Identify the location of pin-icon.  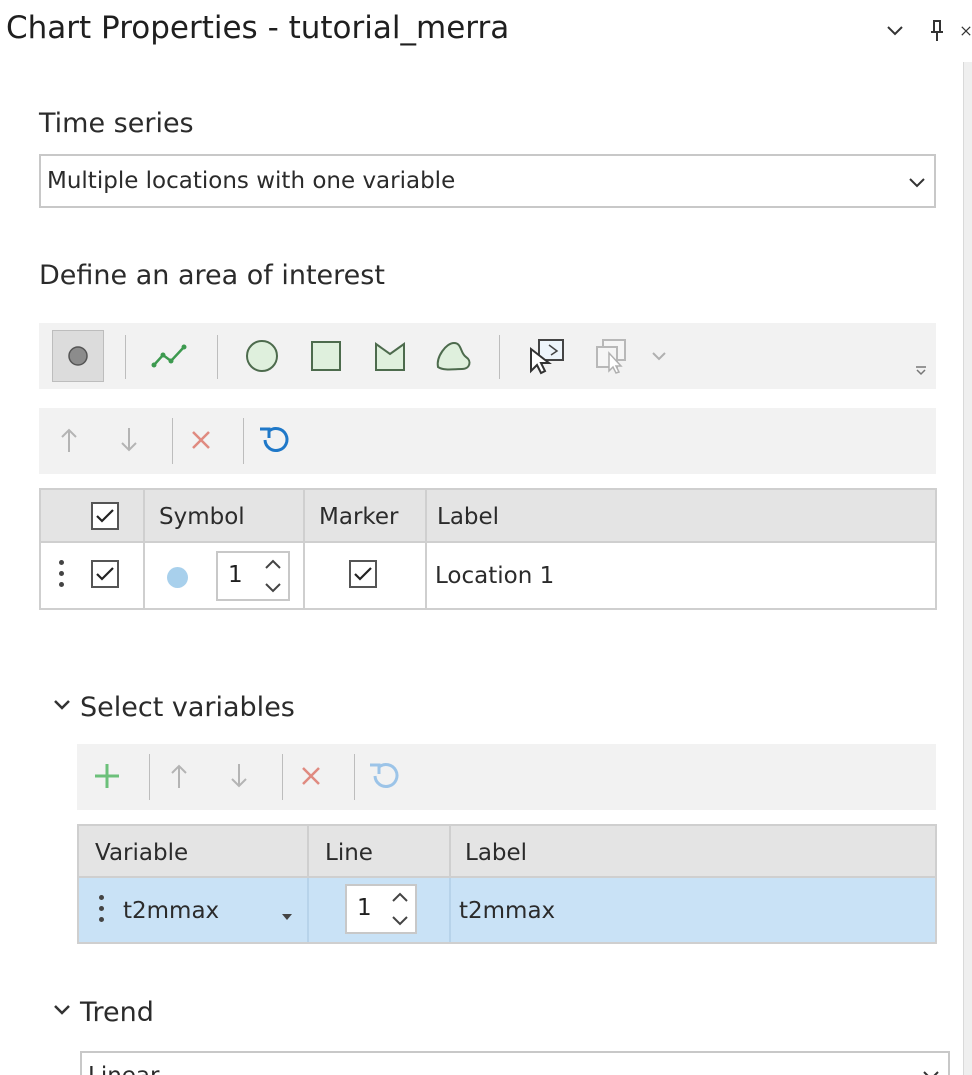
(937, 31).